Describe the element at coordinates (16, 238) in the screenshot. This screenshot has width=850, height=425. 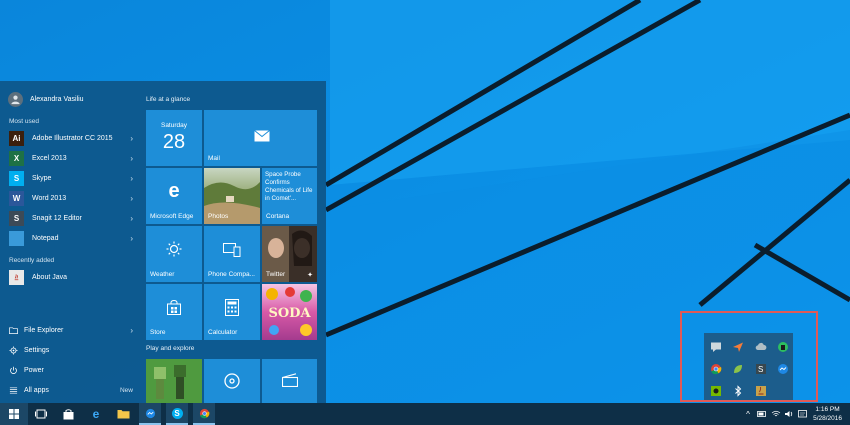
I see `notepad-icon` at that location.